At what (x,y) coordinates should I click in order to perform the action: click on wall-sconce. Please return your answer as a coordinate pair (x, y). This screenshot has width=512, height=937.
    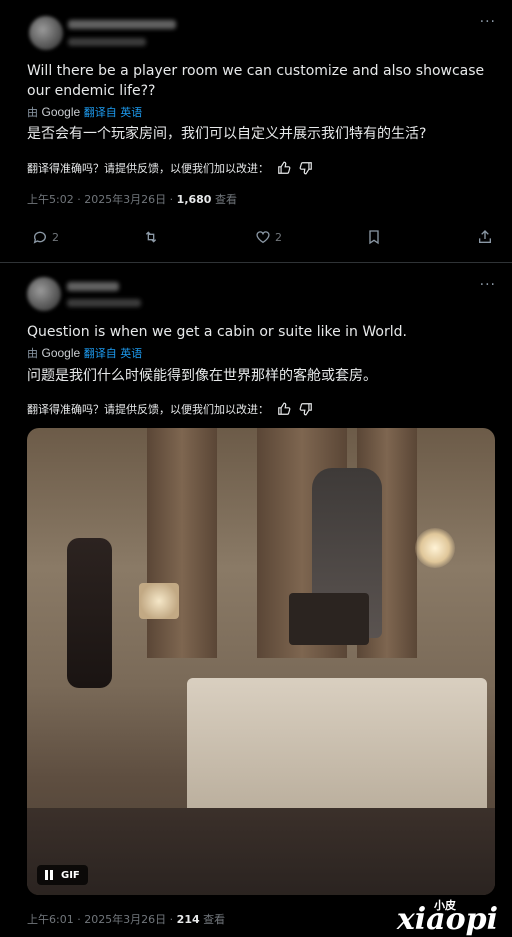
    Looking at the image, I should click on (435, 548).